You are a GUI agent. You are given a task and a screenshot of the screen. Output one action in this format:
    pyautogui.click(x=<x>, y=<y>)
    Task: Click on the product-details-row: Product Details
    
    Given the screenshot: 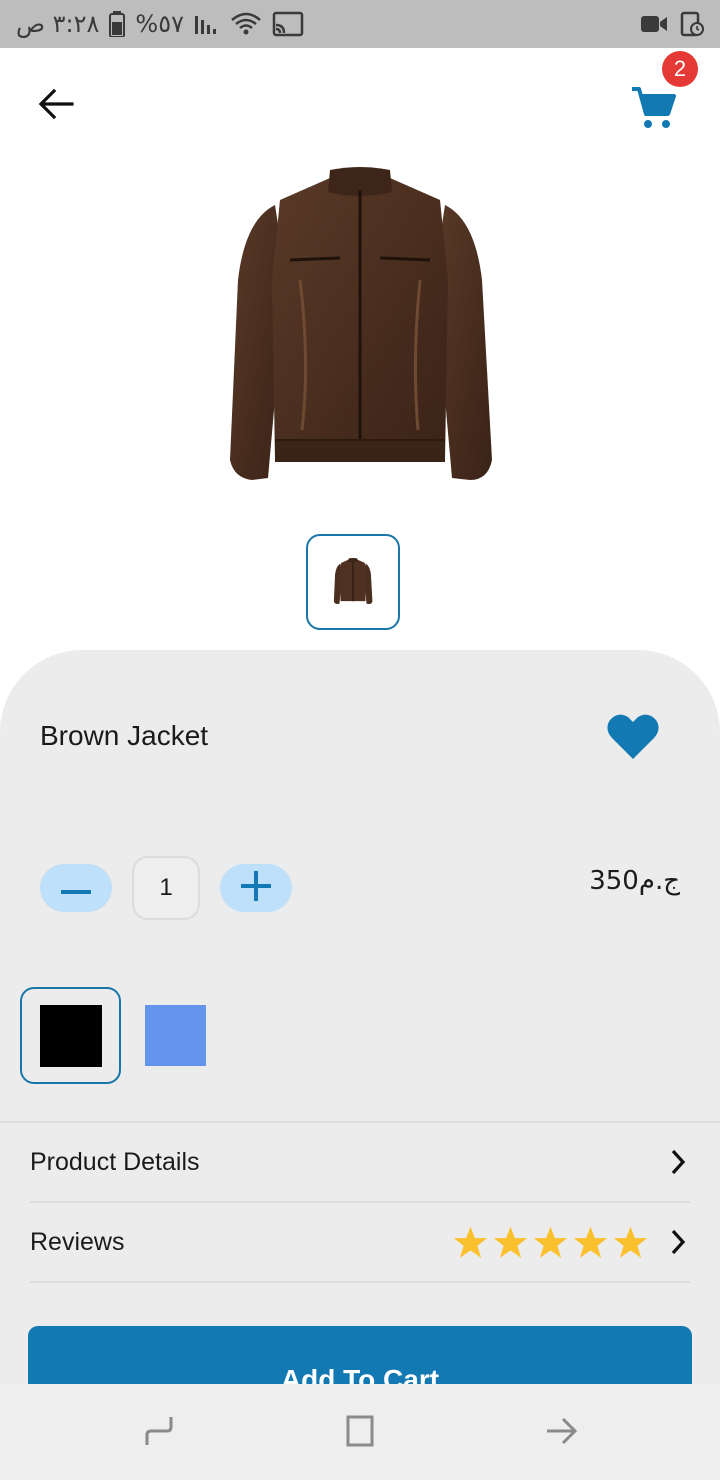 What is the action you would take?
    pyautogui.click(x=360, y=1162)
    